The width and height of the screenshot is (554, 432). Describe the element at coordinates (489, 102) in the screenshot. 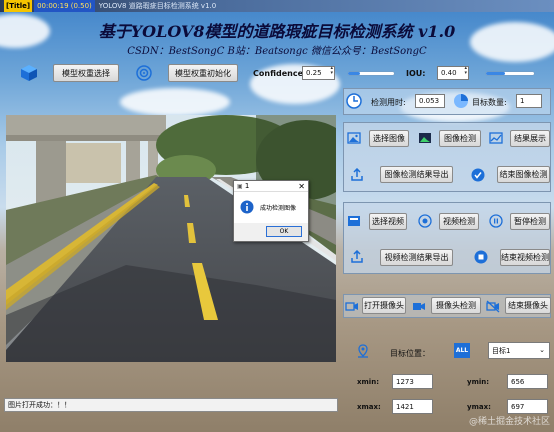

I see `count-label: 目标数量:` at that location.